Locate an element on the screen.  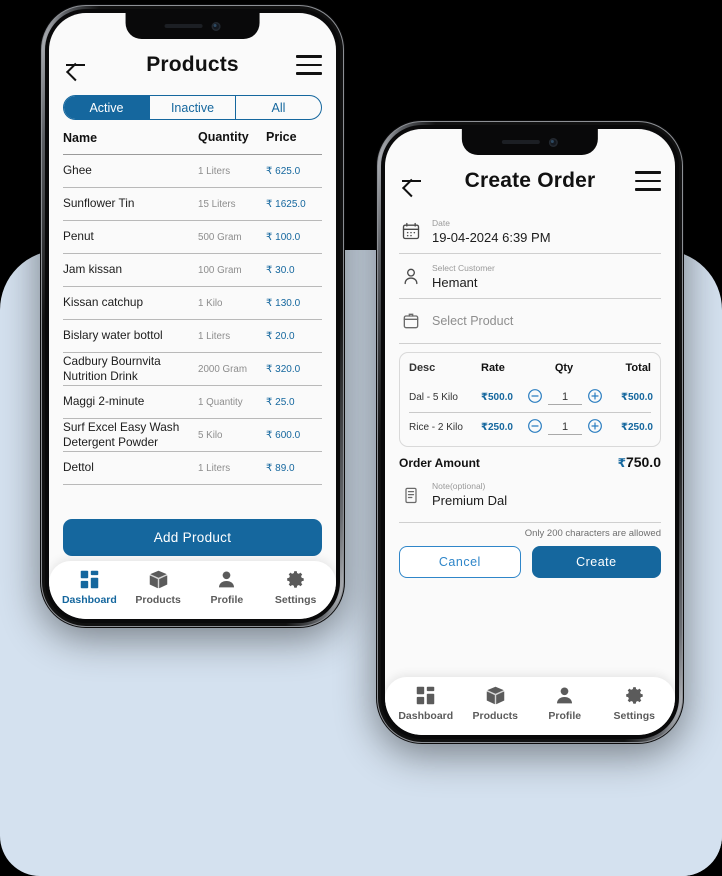
product-name: Penut is located at coordinates (78, 236).